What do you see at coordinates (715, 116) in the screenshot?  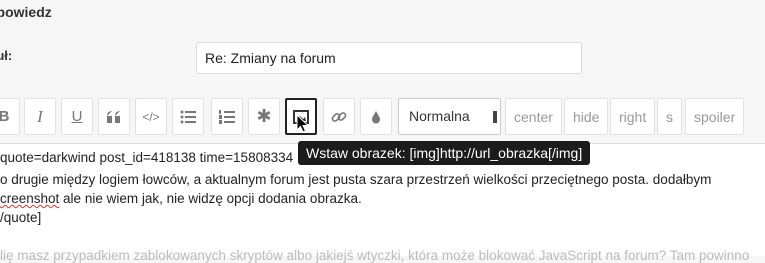 I see `spoiler-button: spoiler` at bounding box center [715, 116].